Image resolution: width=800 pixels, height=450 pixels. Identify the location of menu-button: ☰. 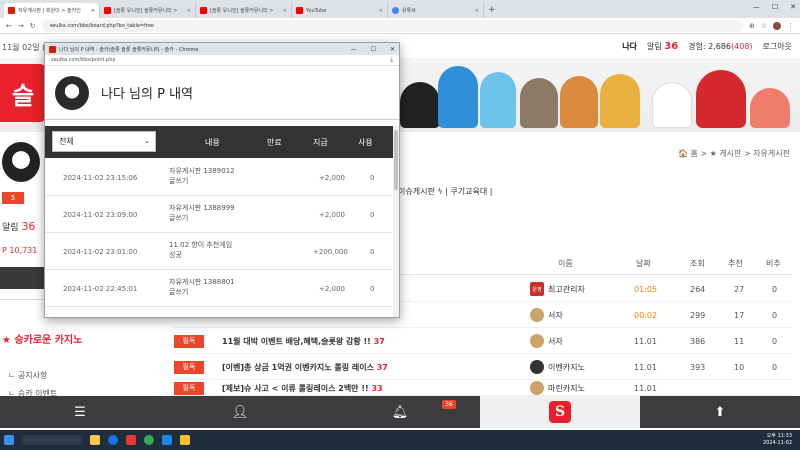
(80, 412).